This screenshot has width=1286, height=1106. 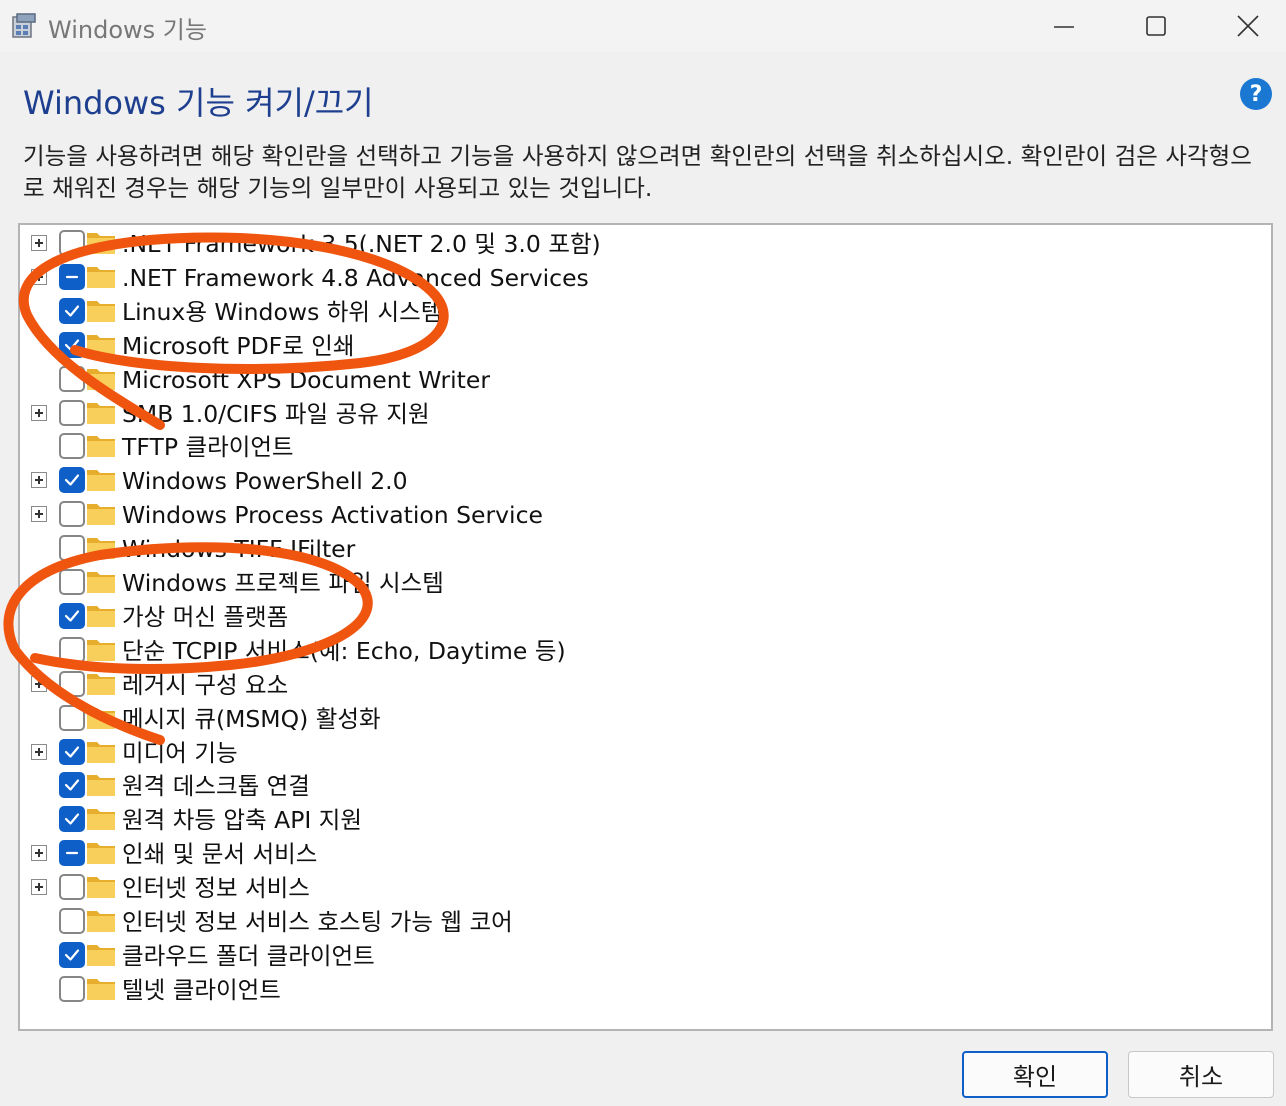 What do you see at coordinates (645, 651) in the screenshot?
I see `feature-row: 단순 TCPIP 서비스(예: Echo, Daytime 등)` at bounding box center [645, 651].